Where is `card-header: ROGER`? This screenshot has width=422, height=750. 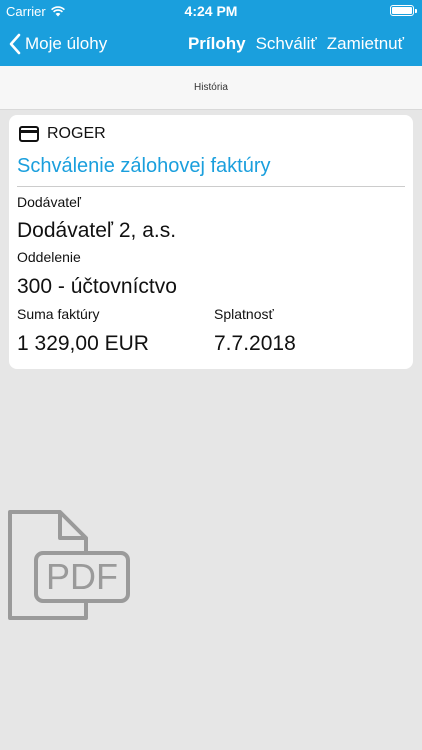 card-header: ROGER is located at coordinates (62, 134).